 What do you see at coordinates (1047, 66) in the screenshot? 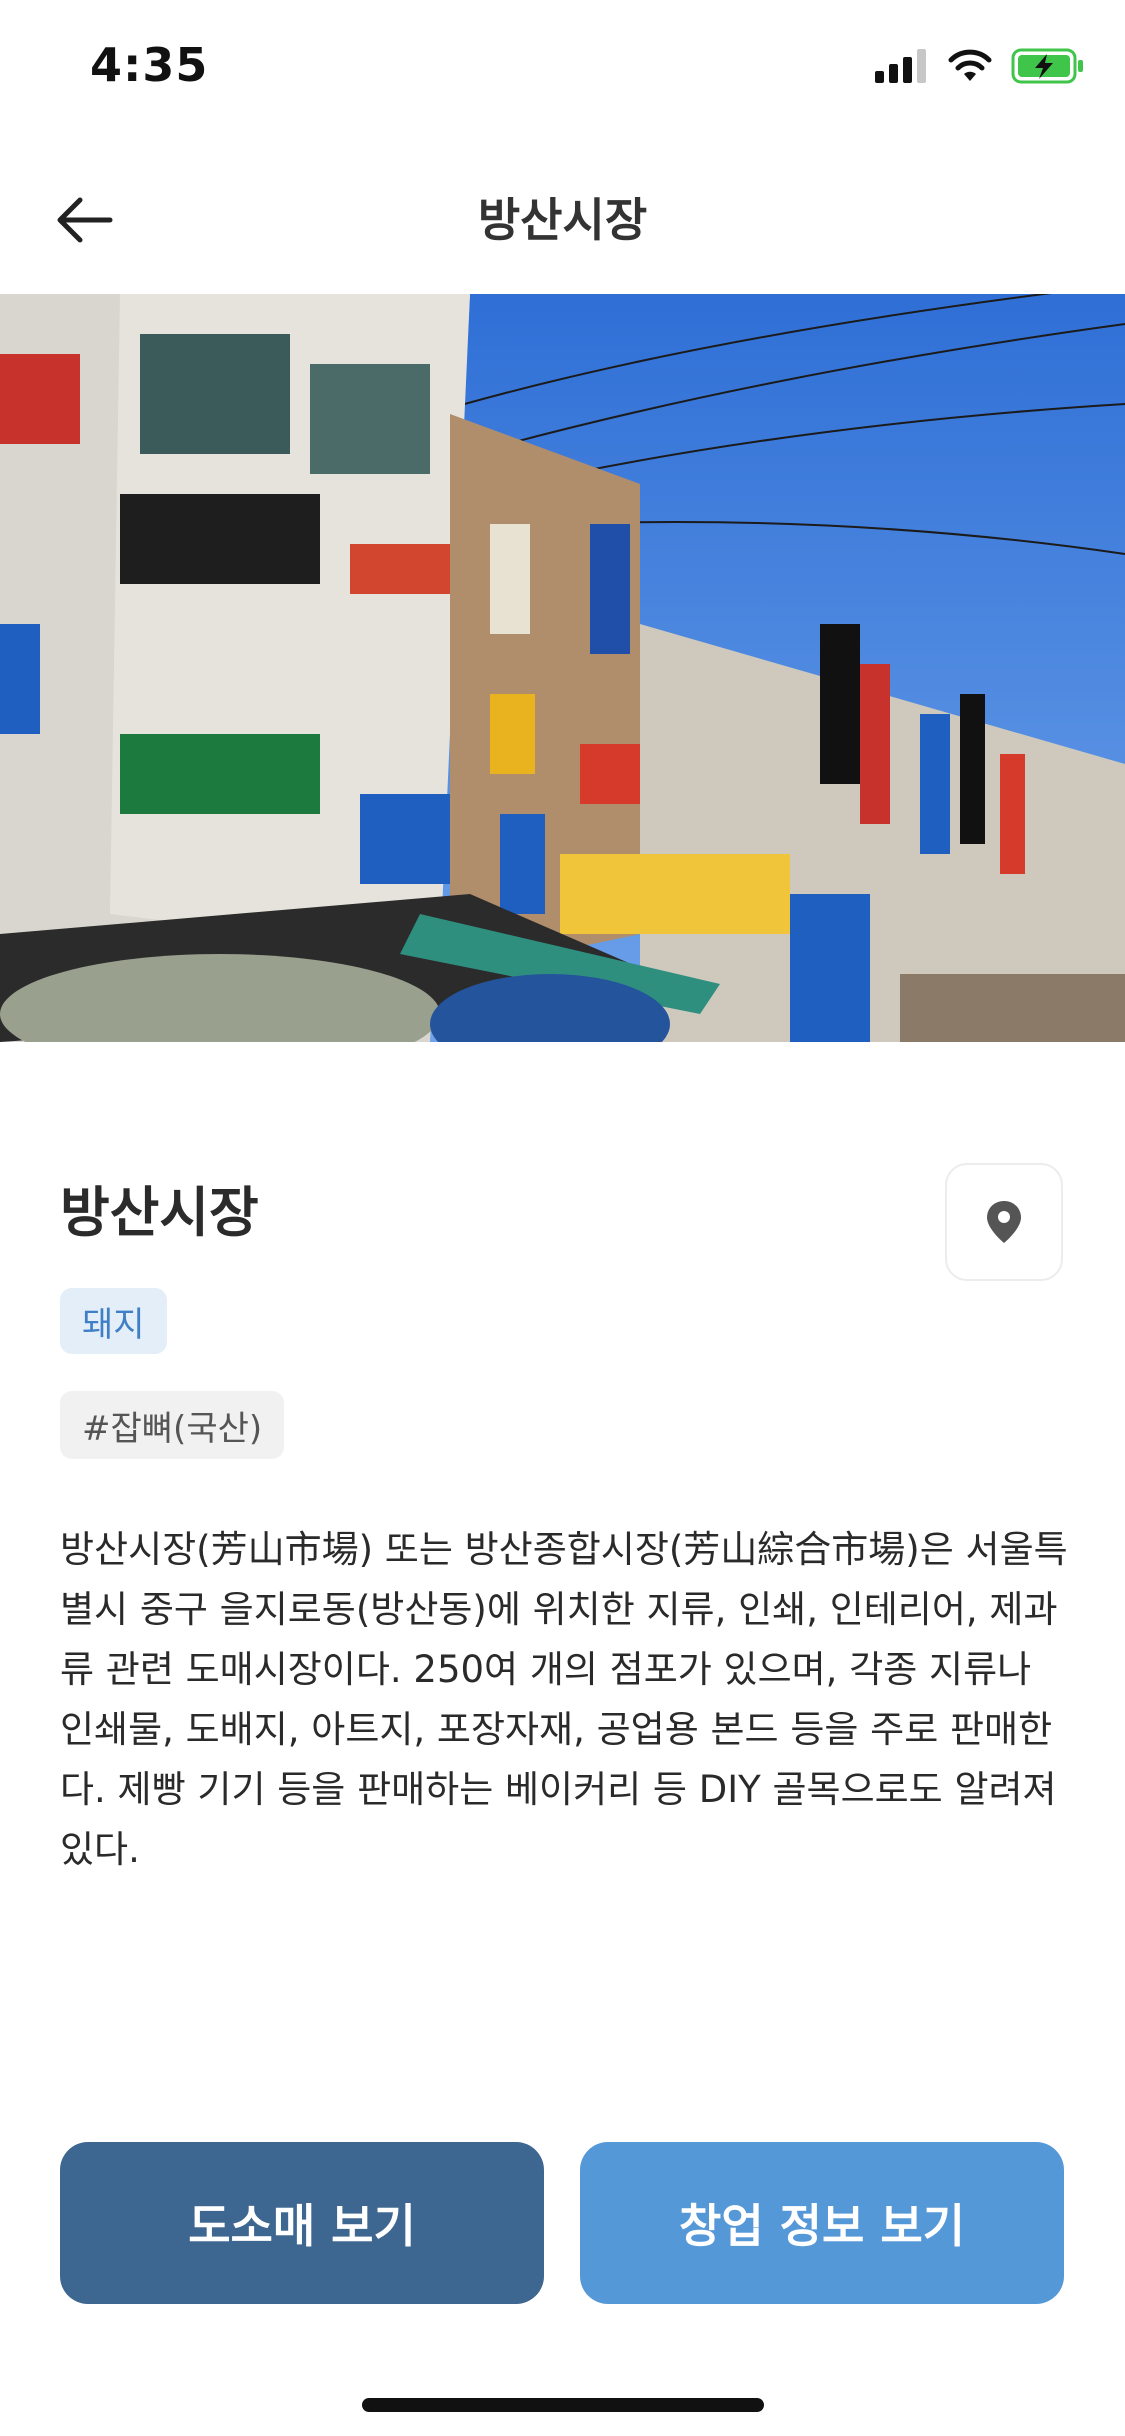
I see `battery-charging-icon` at bounding box center [1047, 66].